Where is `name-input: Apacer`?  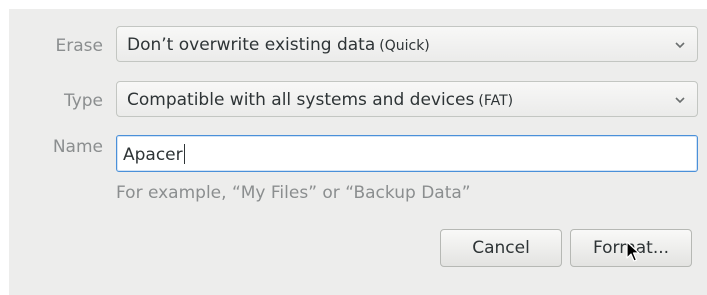 name-input: Apacer is located at coordinates (407, 153).